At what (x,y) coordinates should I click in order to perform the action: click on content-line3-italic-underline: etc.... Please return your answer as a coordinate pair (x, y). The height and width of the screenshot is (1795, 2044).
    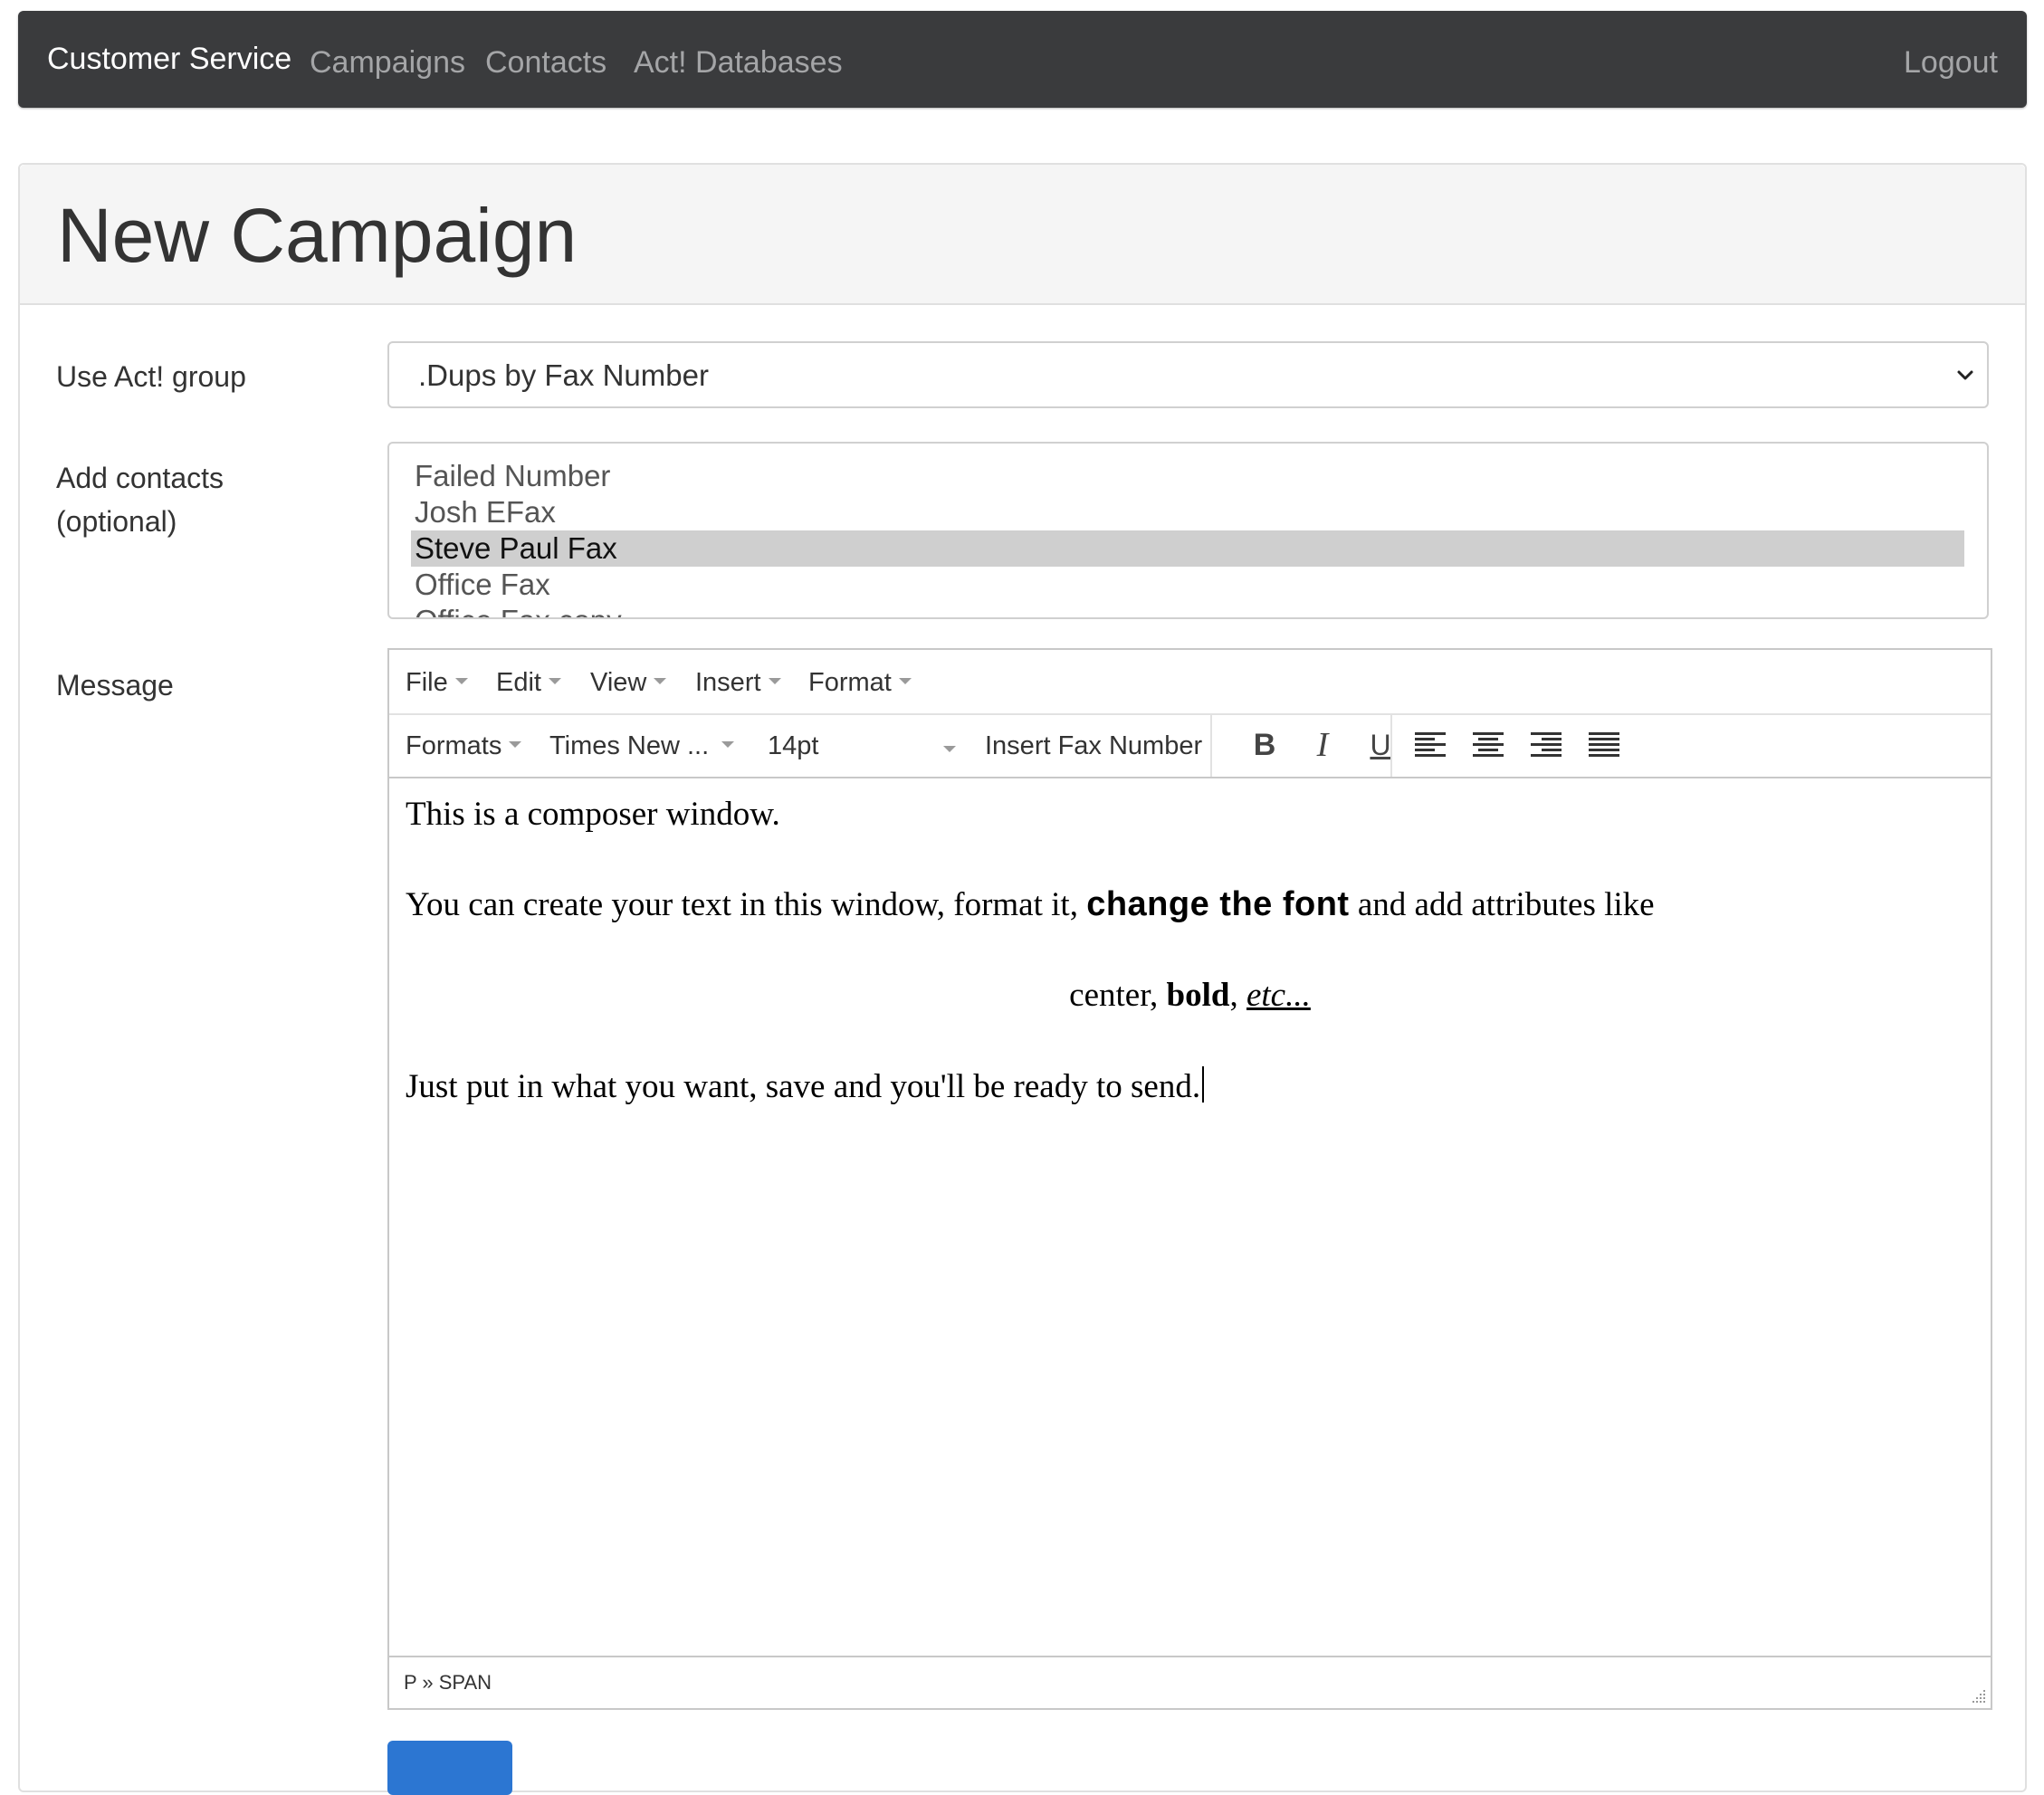
    Looking at the image, I should click on (1278, 995).